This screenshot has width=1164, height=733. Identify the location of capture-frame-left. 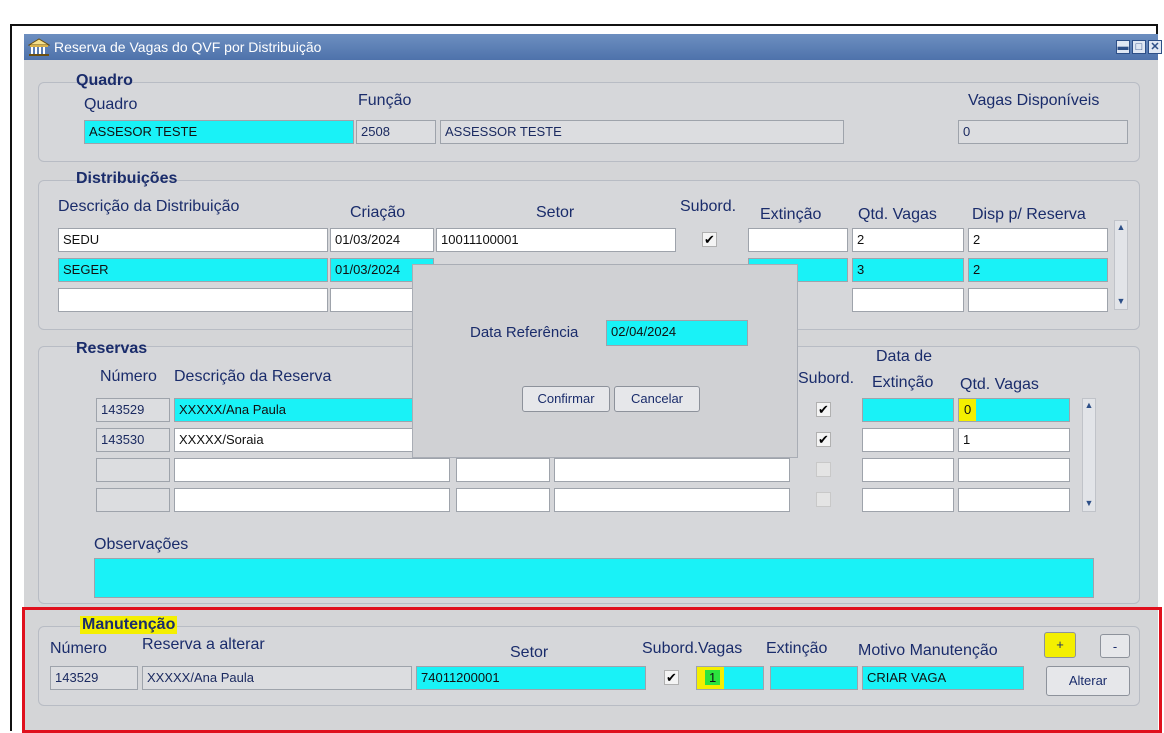
(11, 377).